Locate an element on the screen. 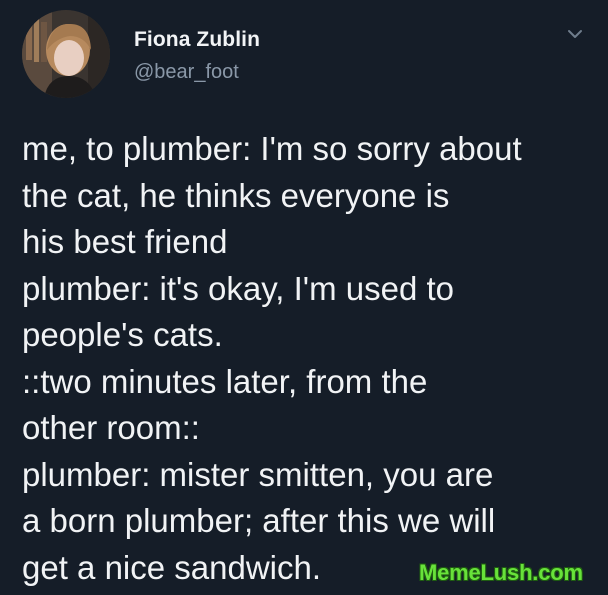 The width and height of the screenshot is (608, 595). display-name: Fiona Zublin is located at coordinates (197, 40).